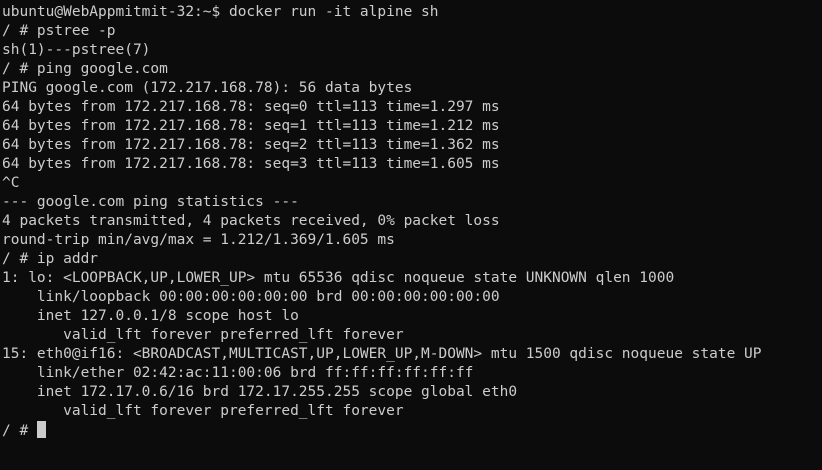 The image size is (822, 470). I want to click on text-cursor, so click(41, 429).